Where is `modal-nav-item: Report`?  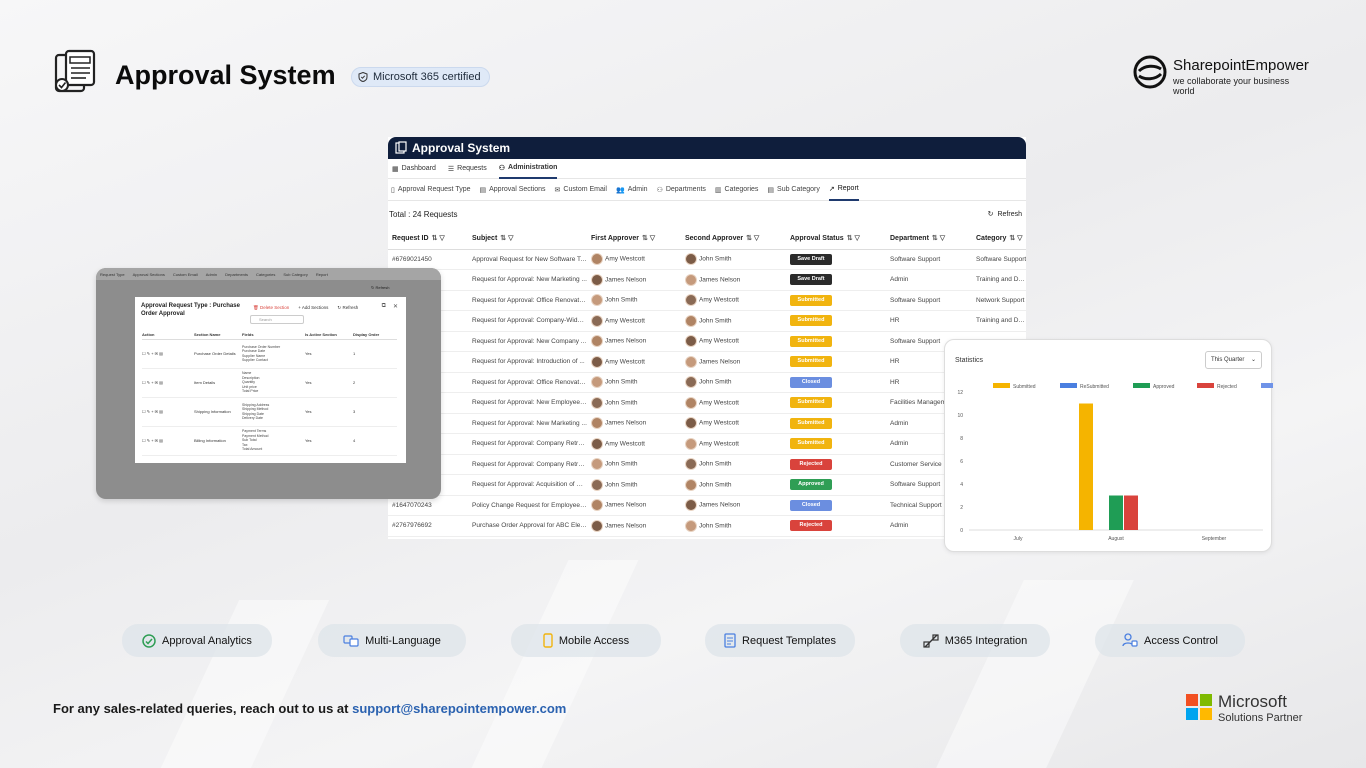
modal-nav-item: Report is located at coordinates (322, 274).